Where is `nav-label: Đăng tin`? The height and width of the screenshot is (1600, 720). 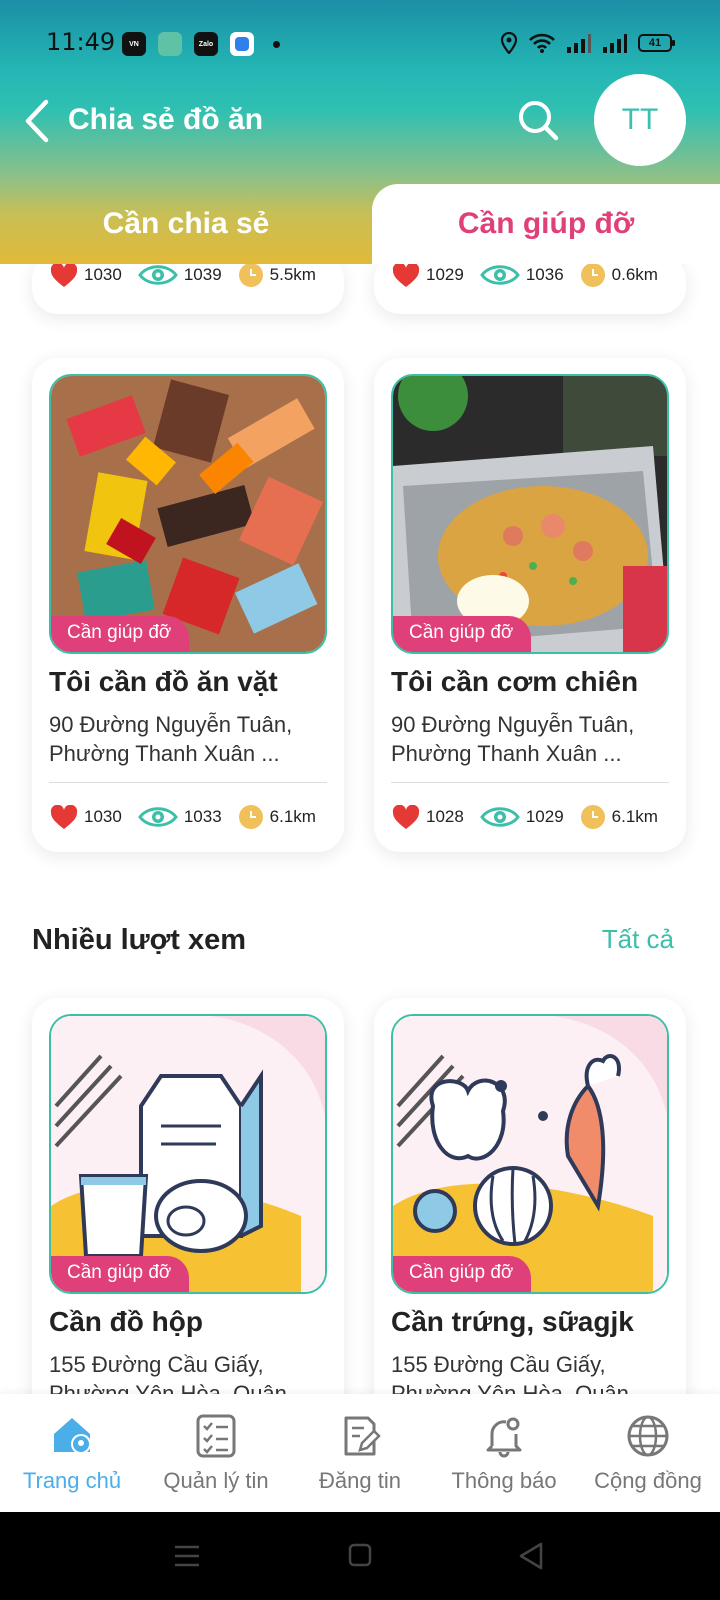
nav-label: Đăng tin is located at coordinates (360, 1480).